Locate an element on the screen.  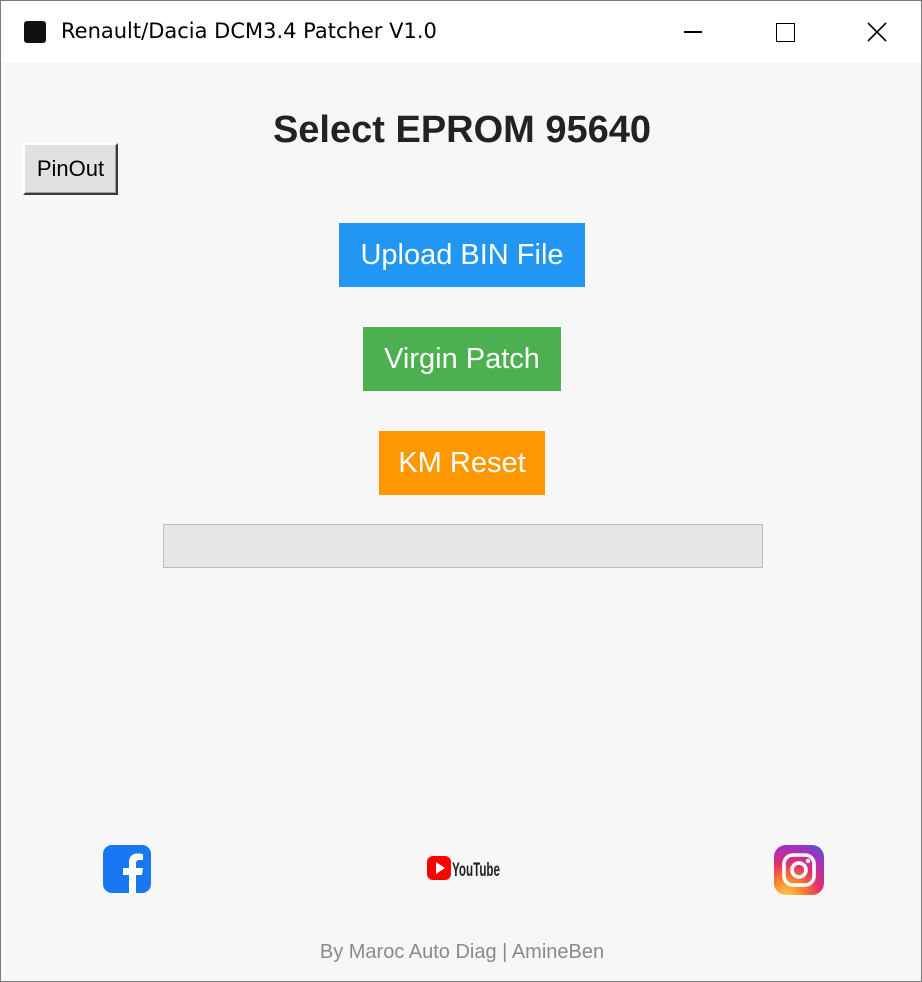
minimize-icon is located at coordinates (693, 32).